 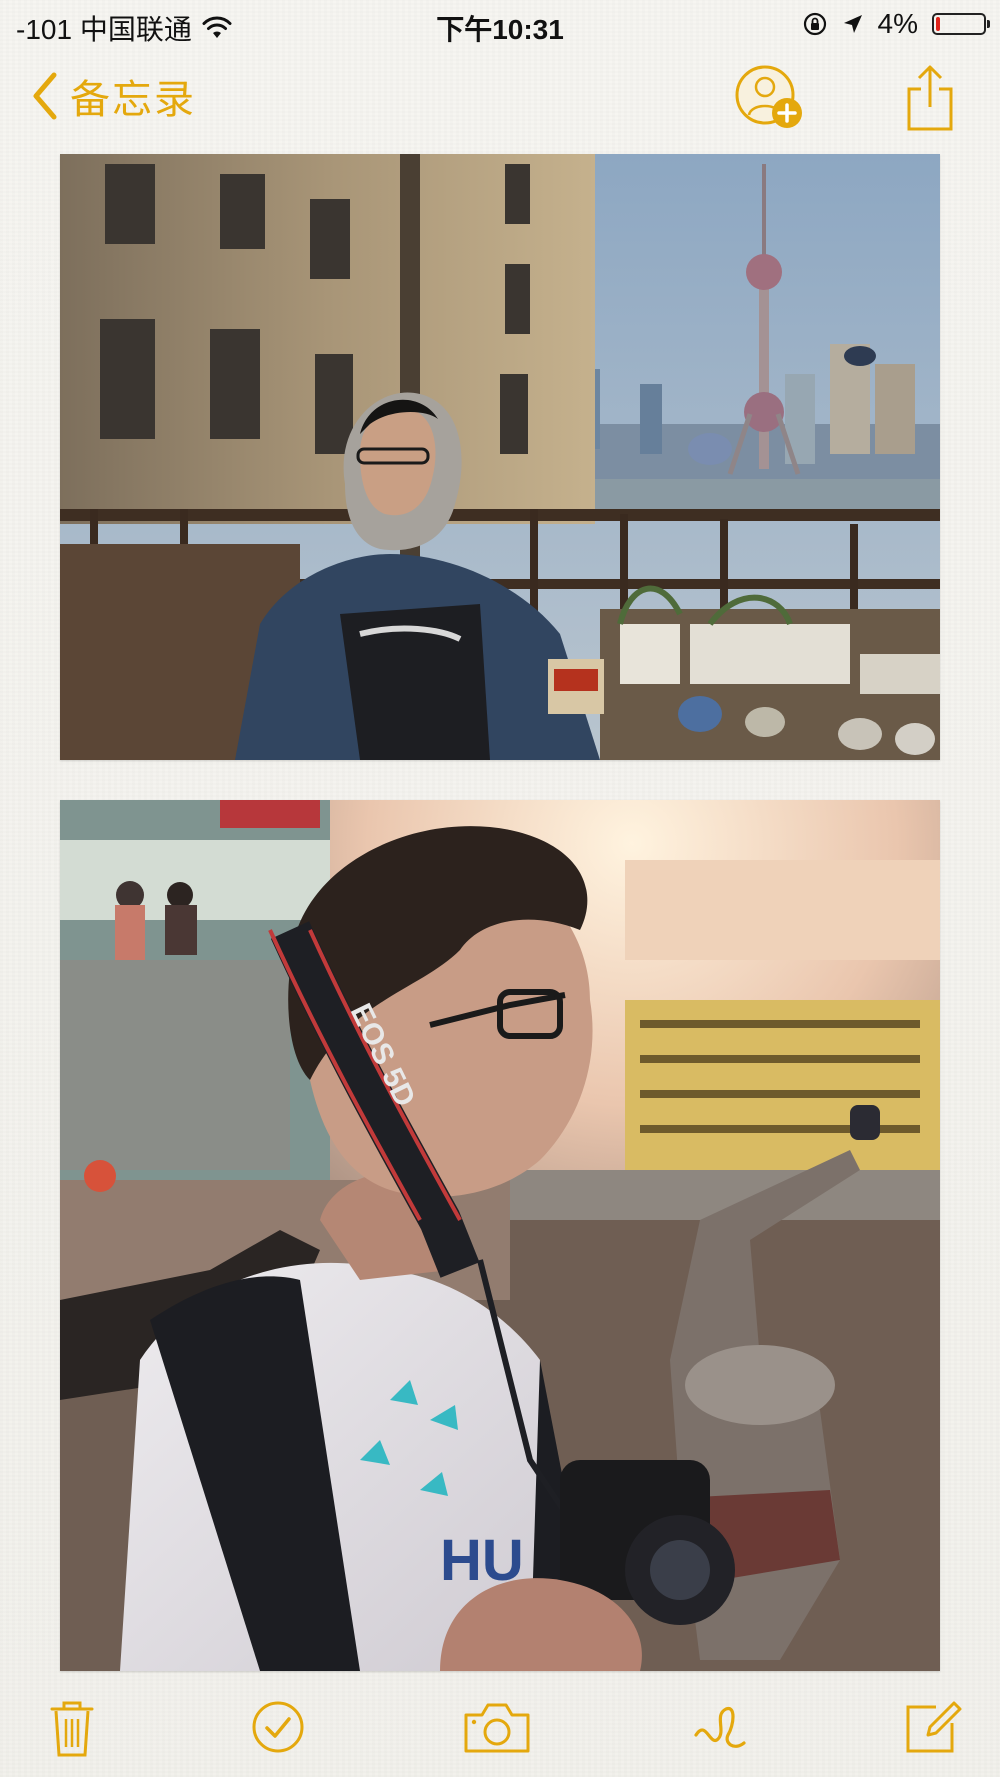 I want to click on navigation-bar: 备忘录, so click(x=500, y=100).